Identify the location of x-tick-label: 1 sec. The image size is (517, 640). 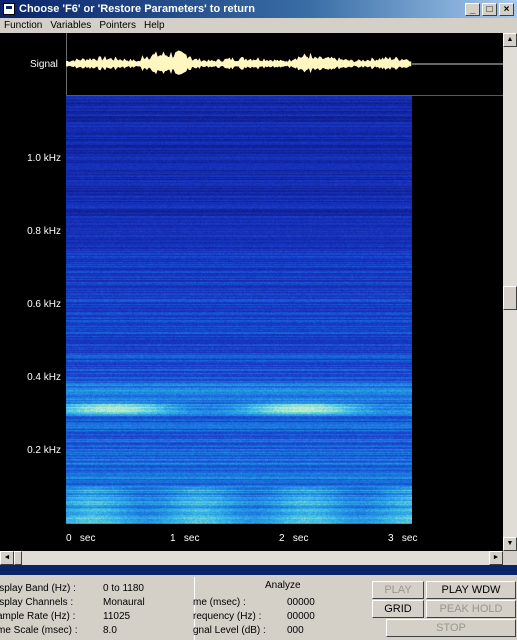
(185, 538).